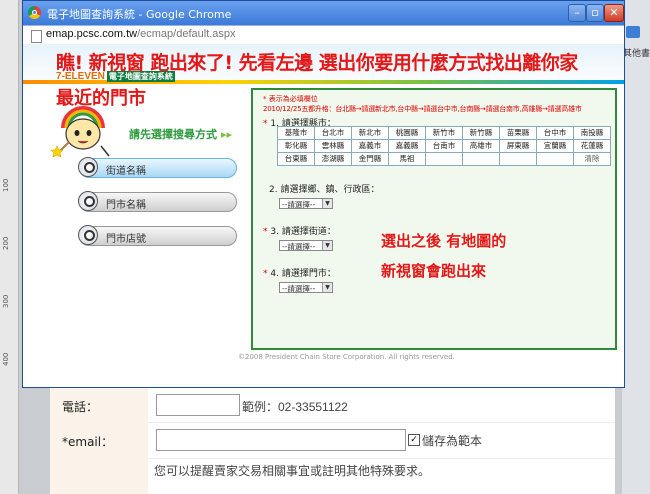 The image size is (650, 494). Describe the element at coordinates (303, 274) in the screenshot. I see `step4-text: 4. 請選擇門市：` at that location.